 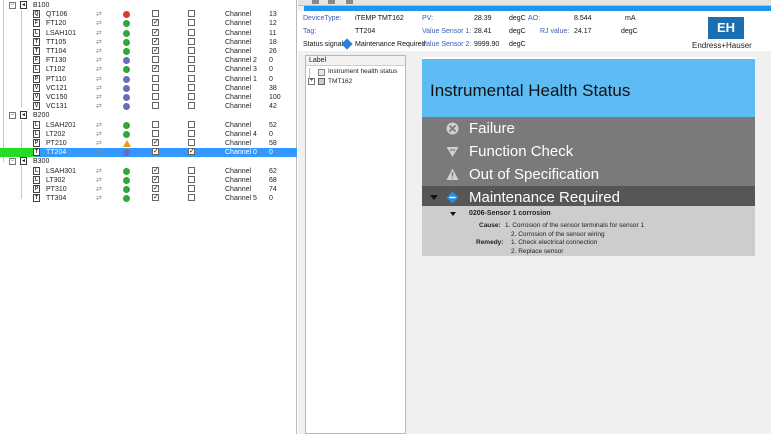 I want to click on tree-group-row: − ◄ B300, so click(x=148, y=161).